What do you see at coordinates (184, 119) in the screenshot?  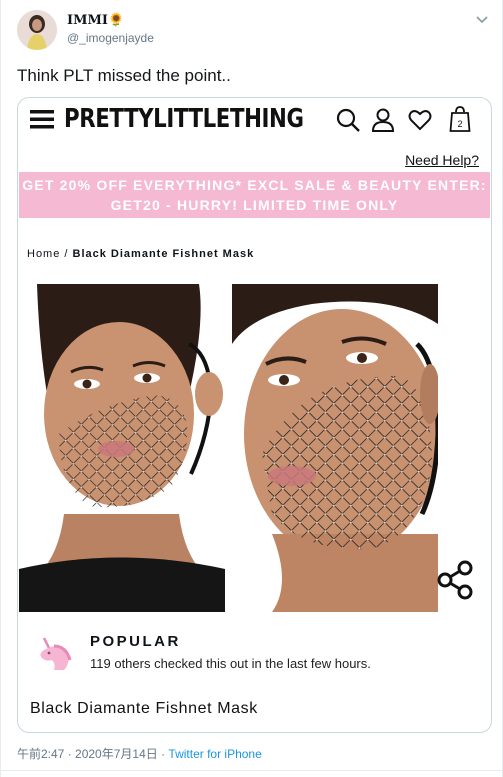 I see `brand-logo: PRETTYLITTLETHING` at bounding box center [184, 119].